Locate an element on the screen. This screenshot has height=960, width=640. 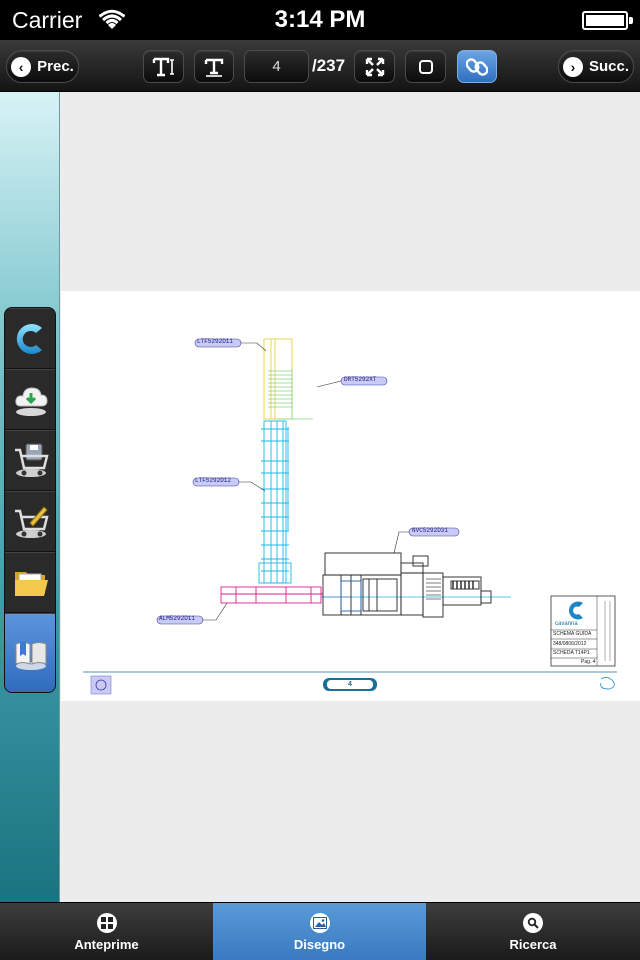
sidebar-item-folder is located at coordinates (30, 582).